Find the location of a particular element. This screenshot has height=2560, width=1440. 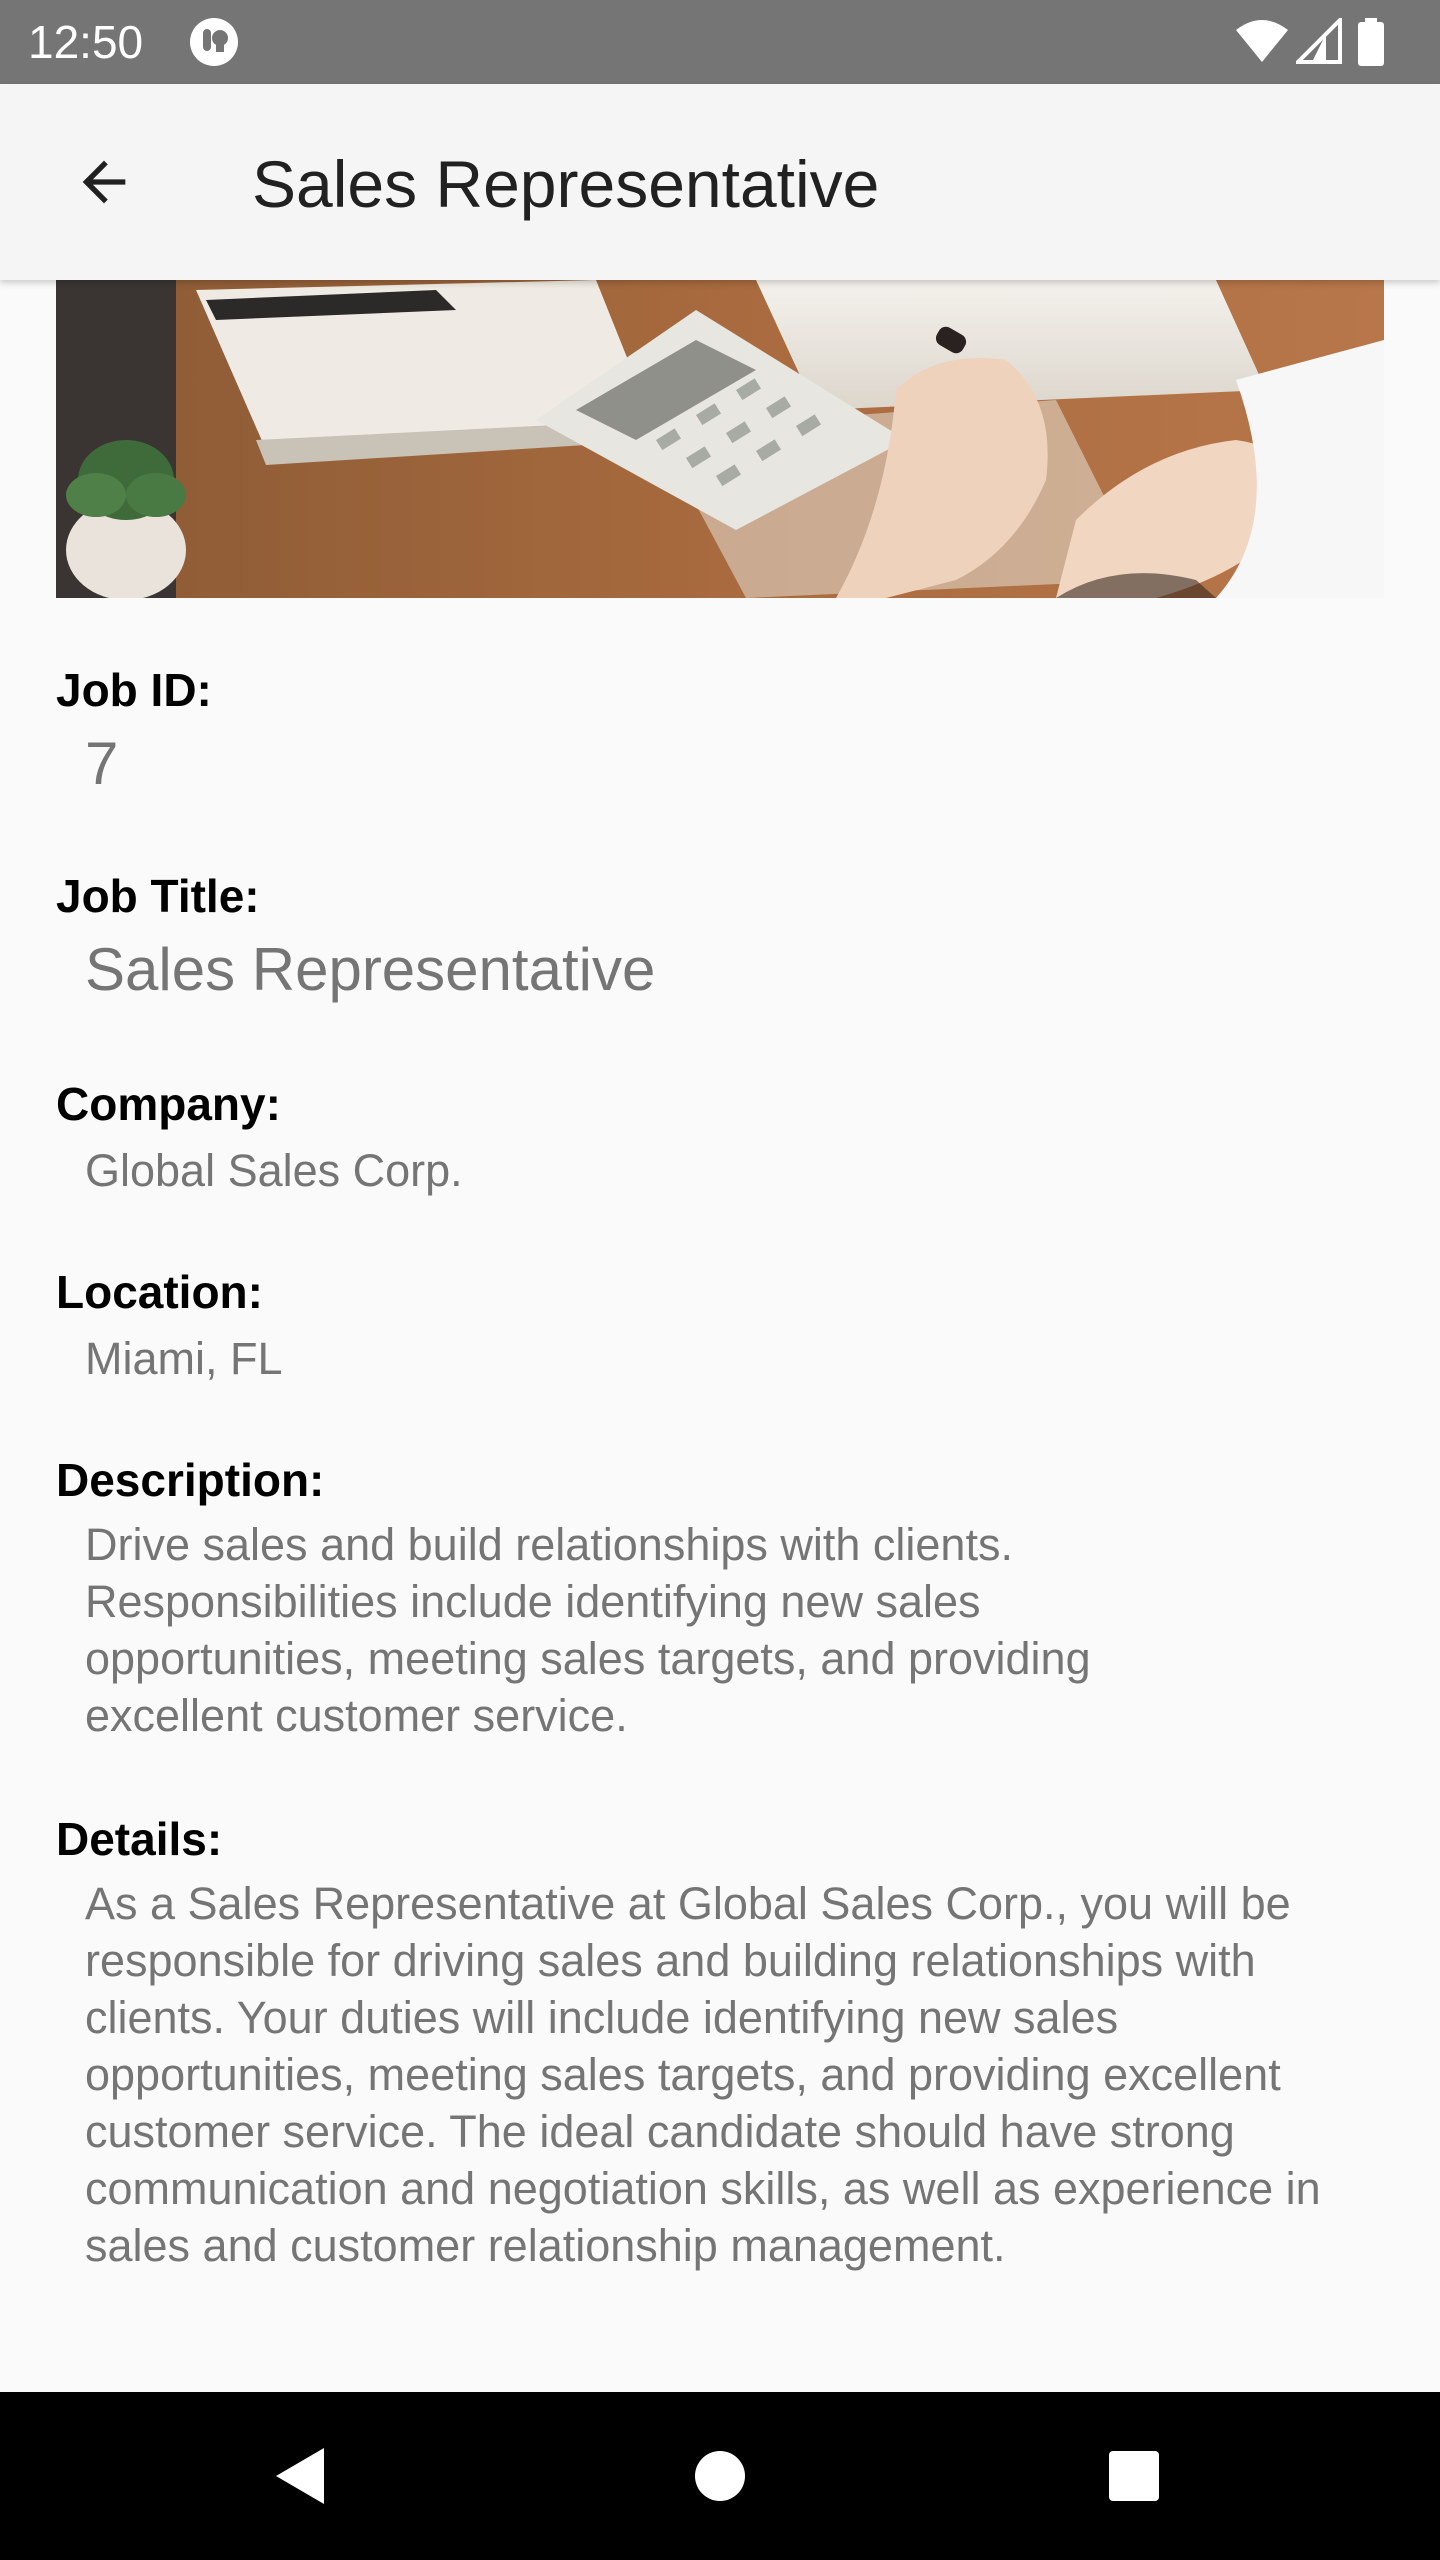

page-title: Sales Representative is located at coordinates (566, 184).